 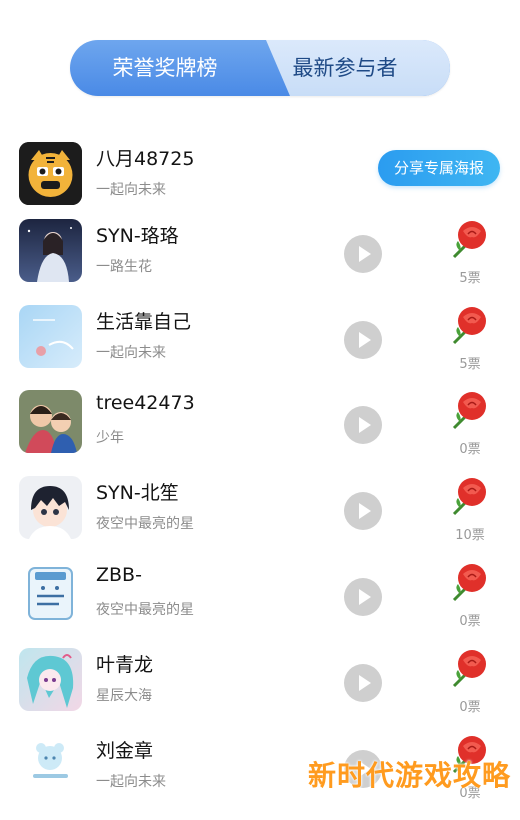 What do you see at coordinates (110, 438) in the screenshot?
I see `participant-signature: 少年` at bounding box center [110, 438].